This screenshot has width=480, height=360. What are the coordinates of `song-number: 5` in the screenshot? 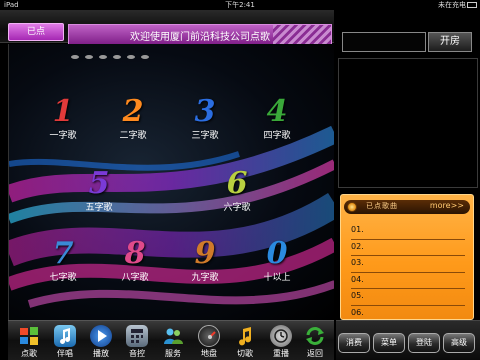 It's located at (99, 183).